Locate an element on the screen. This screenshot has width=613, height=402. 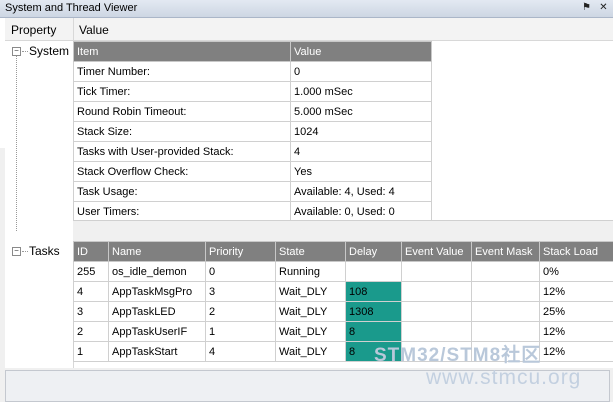
event-mask-column-header: Event Mask is located at coordinates (505, 251).